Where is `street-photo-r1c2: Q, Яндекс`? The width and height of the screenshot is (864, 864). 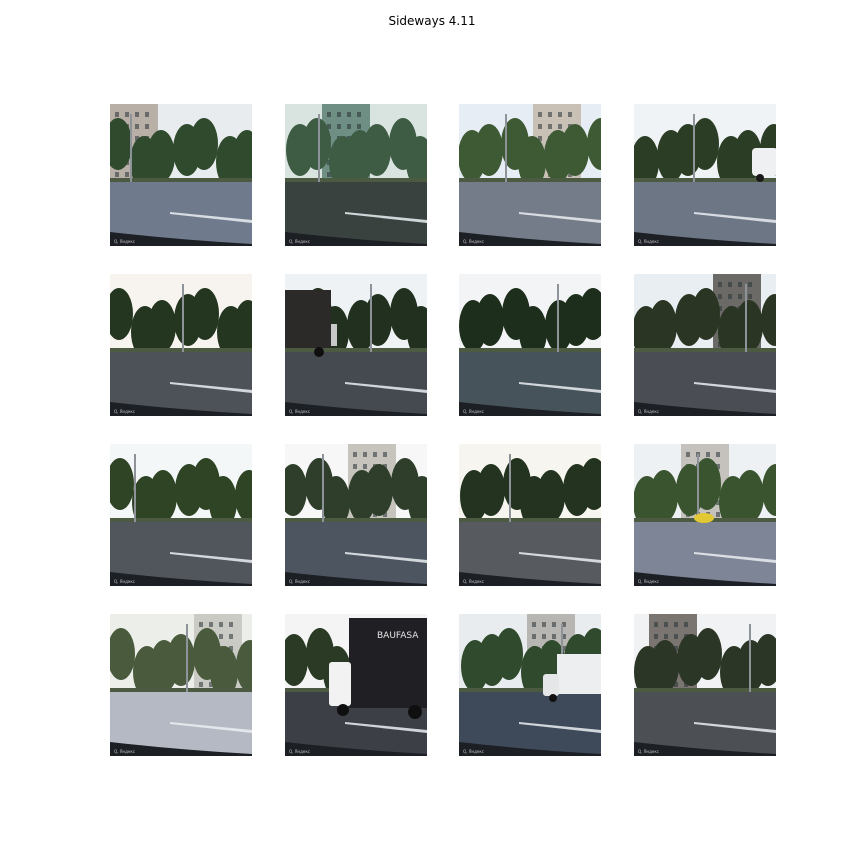
street-photo-r1c2: Q, Яндекс is located at coordinates (356, 175).